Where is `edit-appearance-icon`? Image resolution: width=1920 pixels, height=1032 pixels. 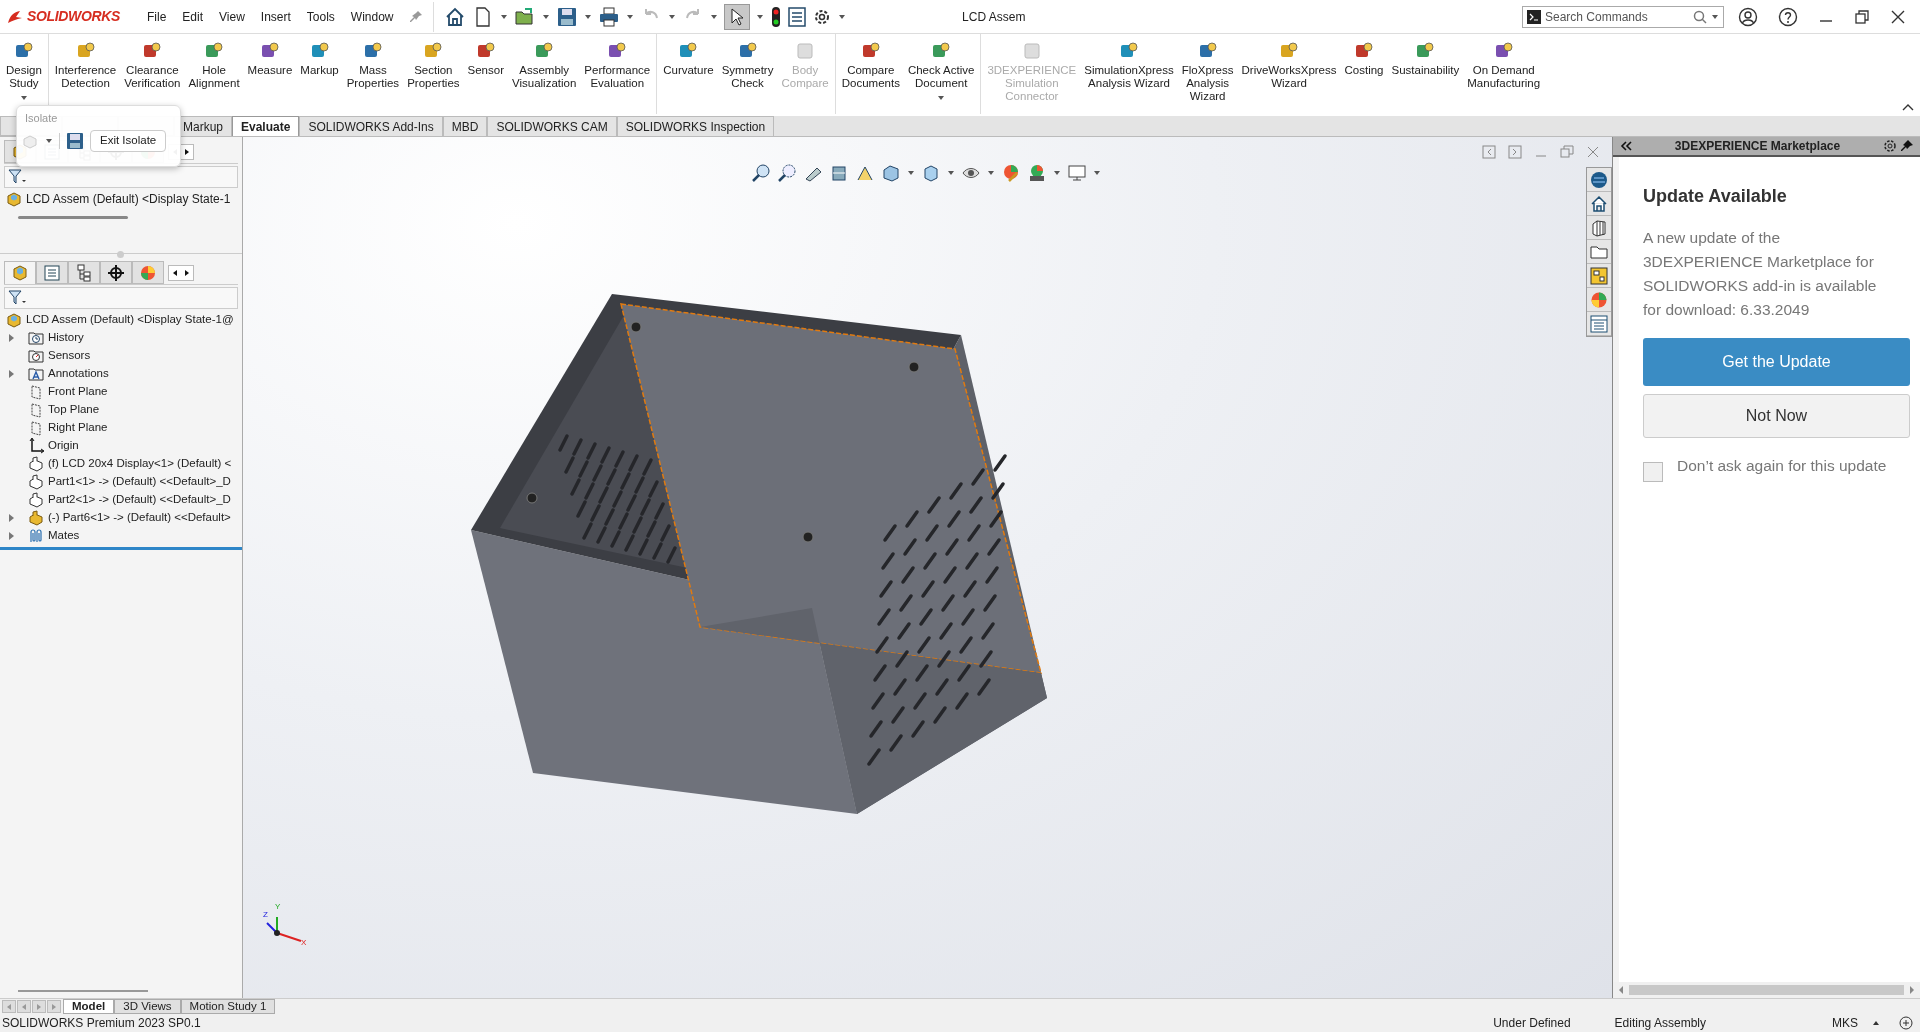 edit-appearance-icon is located at coordinates (1011, 173).